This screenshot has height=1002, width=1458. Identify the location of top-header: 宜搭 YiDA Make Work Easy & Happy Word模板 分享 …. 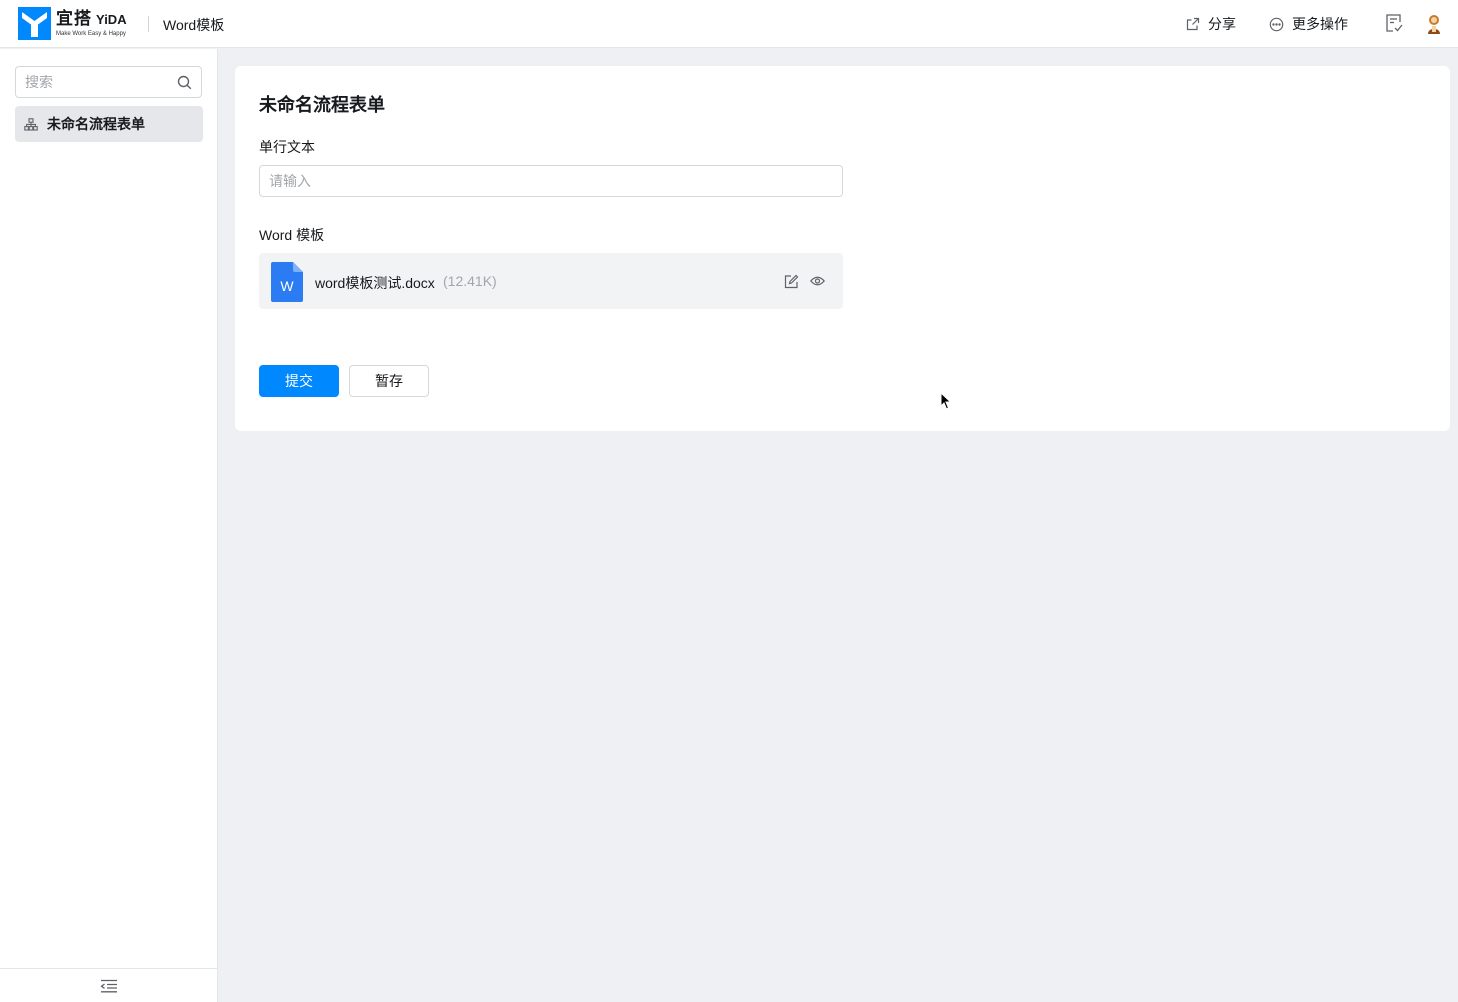
(729, 24).